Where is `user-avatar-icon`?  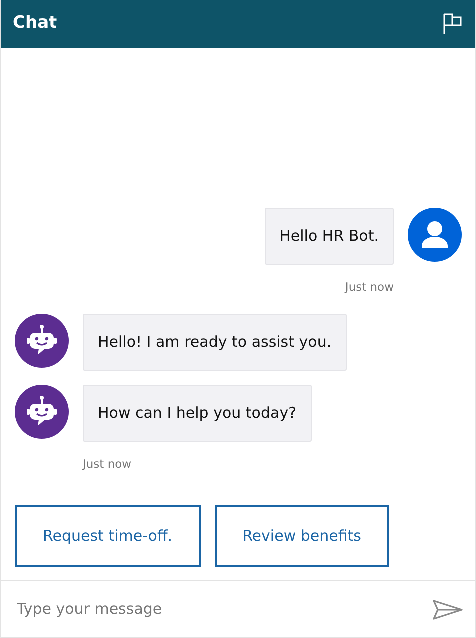 user-avatar-icon is located at coordinates (435, 235).